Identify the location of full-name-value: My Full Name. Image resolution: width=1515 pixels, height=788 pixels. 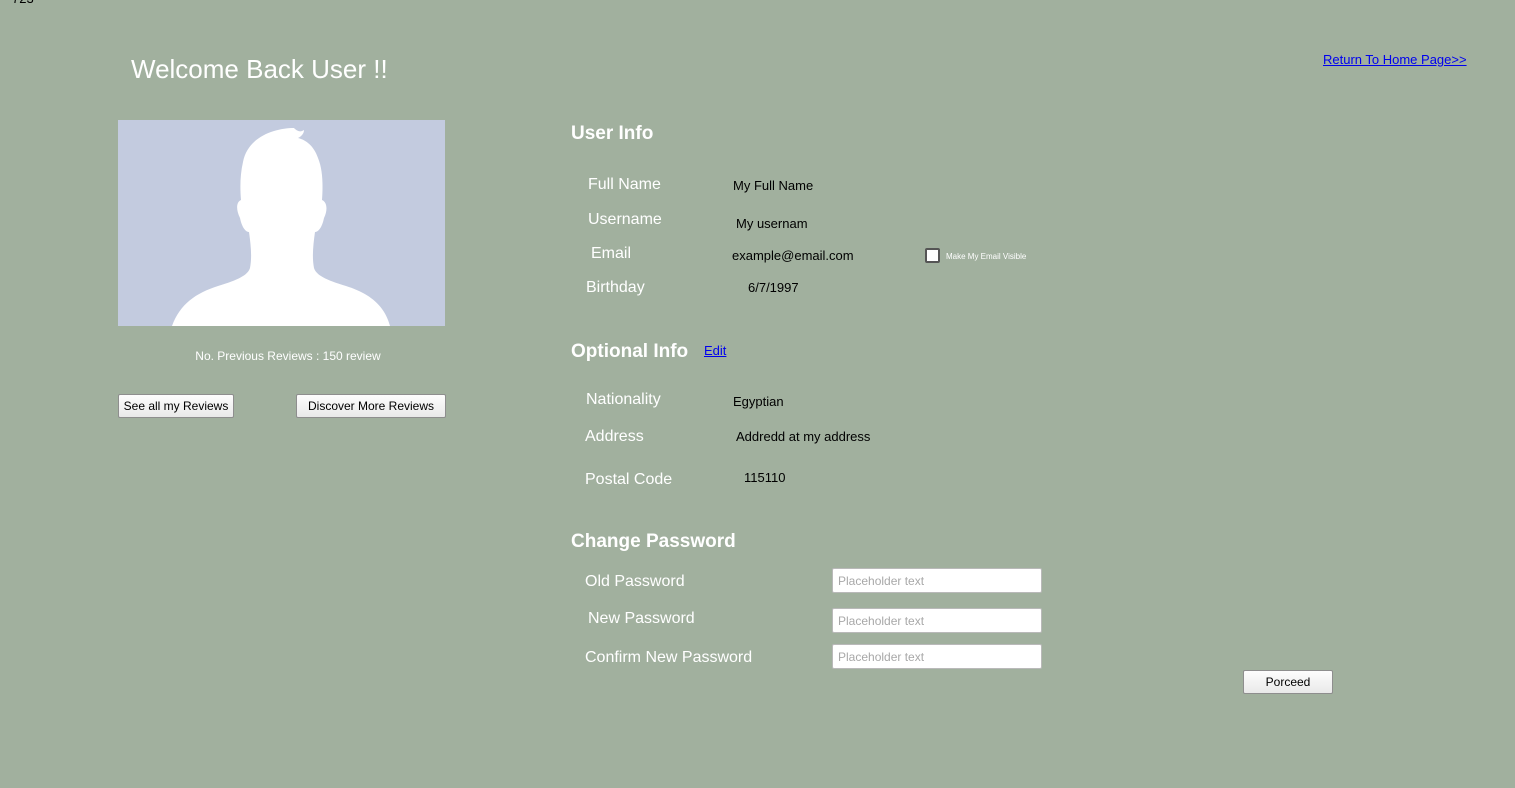
(773, 185).